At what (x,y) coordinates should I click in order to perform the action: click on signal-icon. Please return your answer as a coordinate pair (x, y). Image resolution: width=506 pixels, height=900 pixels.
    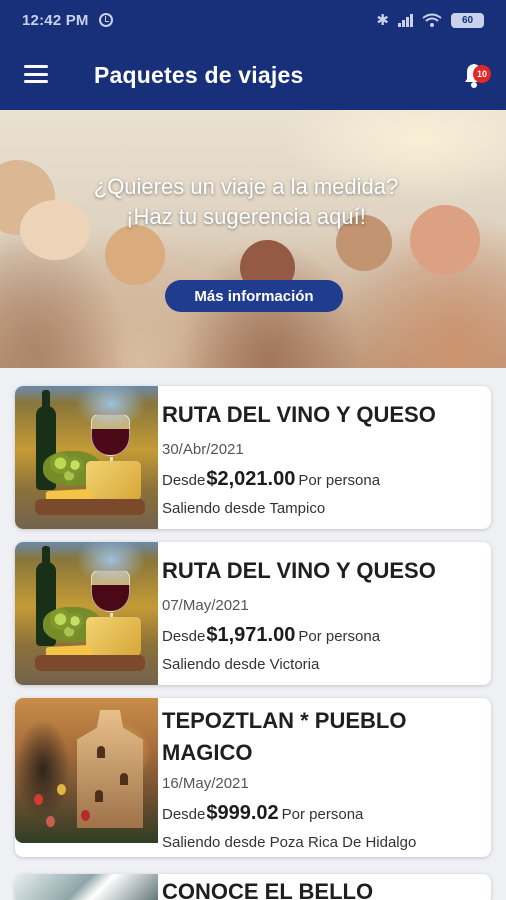
    Looking at the image, I should click on (405, 20).